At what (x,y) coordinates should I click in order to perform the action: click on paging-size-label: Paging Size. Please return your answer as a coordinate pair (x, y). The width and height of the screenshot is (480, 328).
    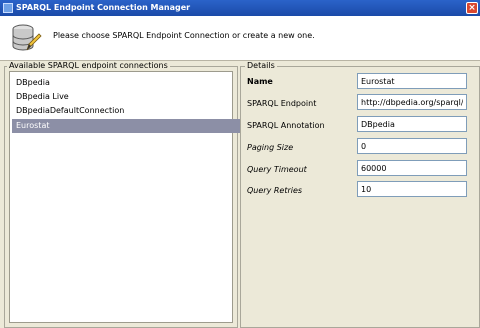
    Looking at the image, I should click on (270, 147).